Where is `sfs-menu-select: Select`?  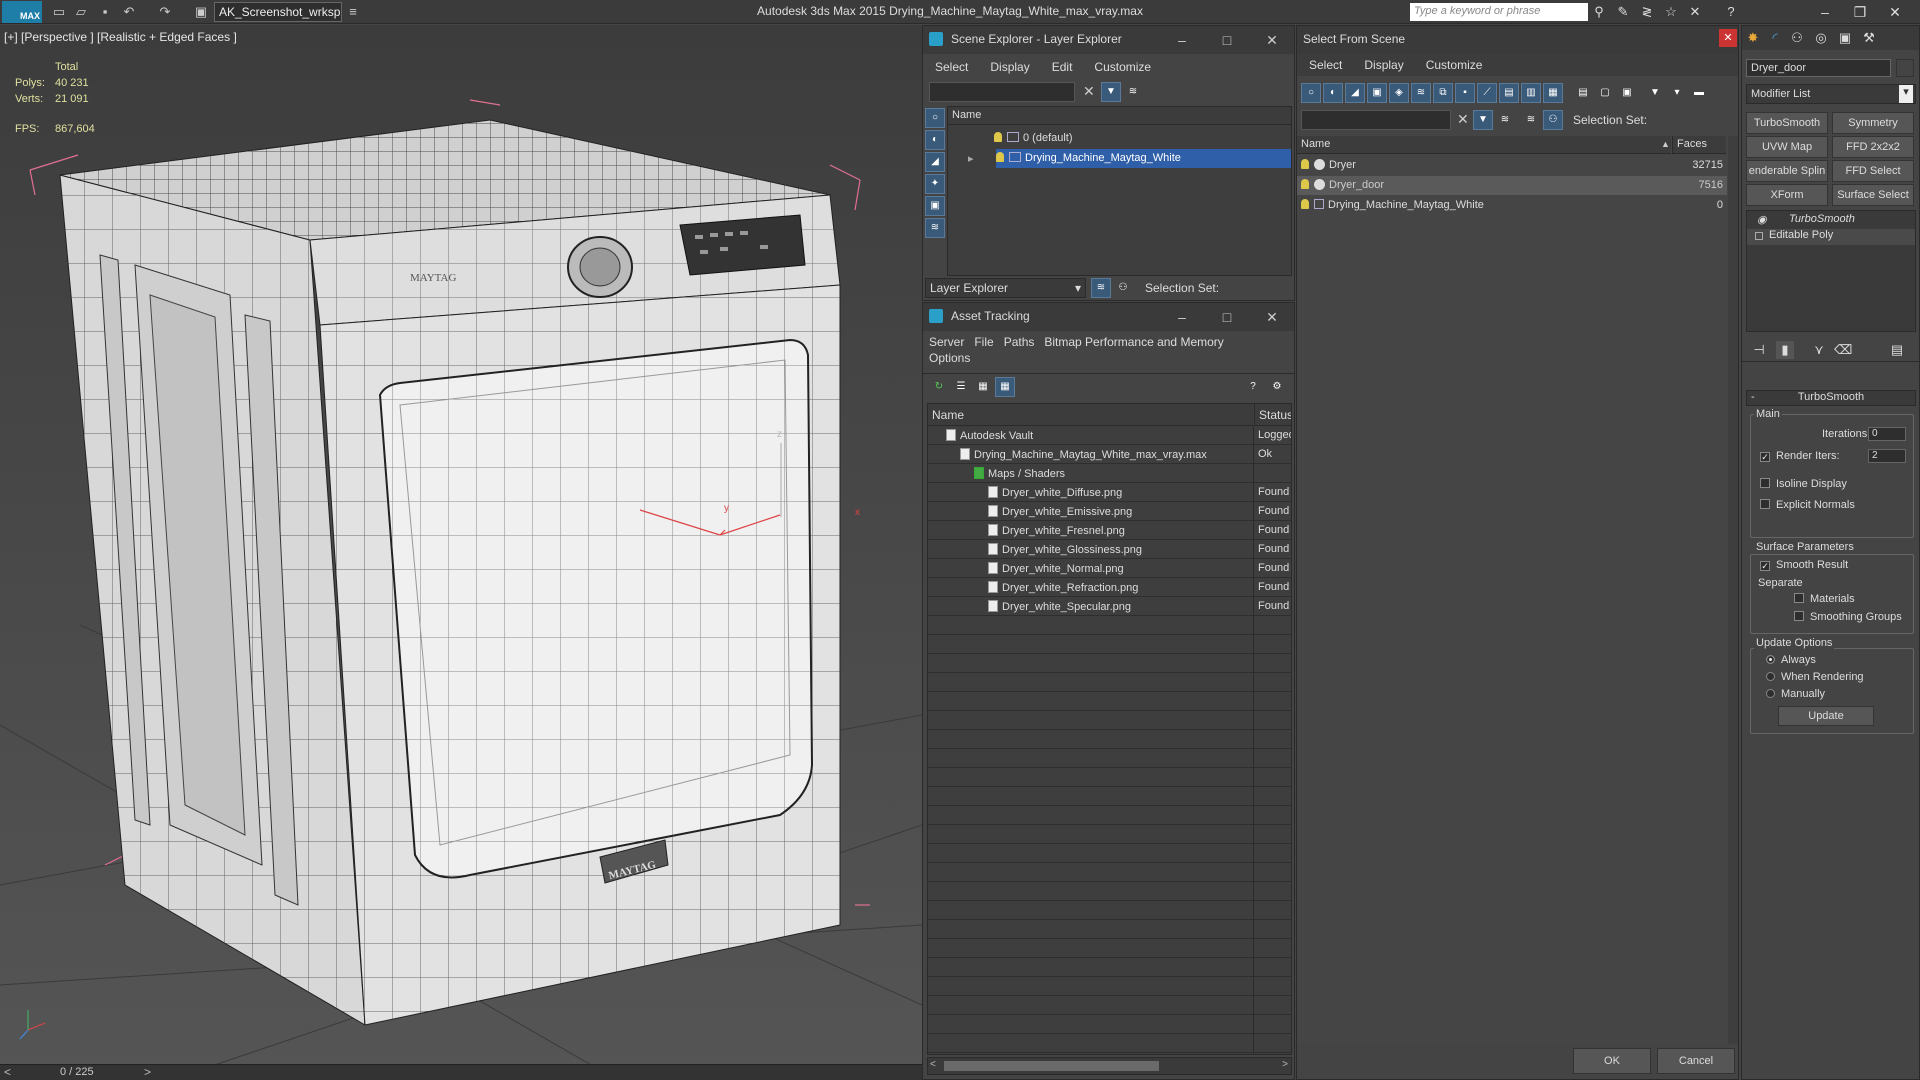 sfs-menu-select: Select is located at coordinates (1324, 63).